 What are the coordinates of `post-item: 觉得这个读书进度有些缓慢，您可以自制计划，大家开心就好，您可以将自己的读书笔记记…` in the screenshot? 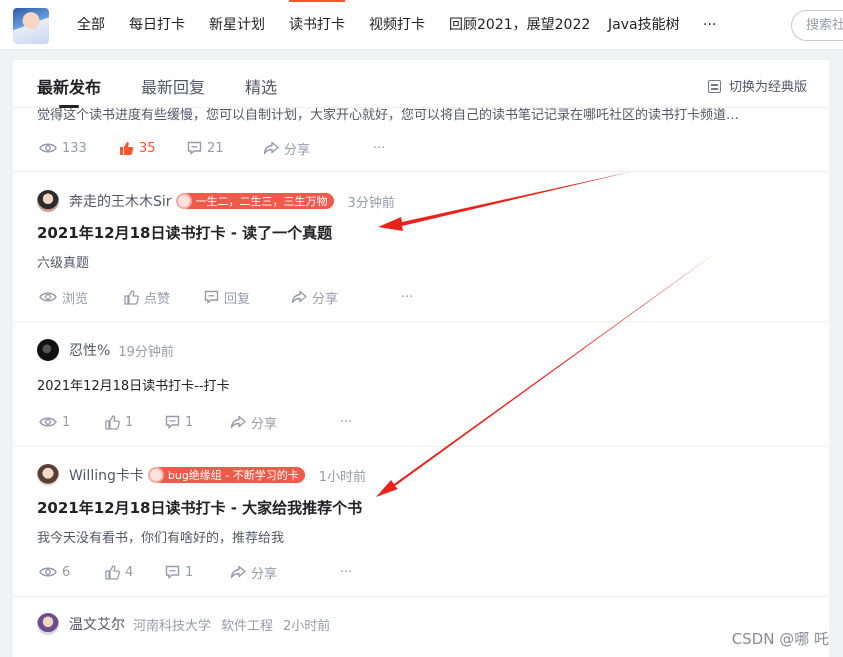 It's located at (421, 140).